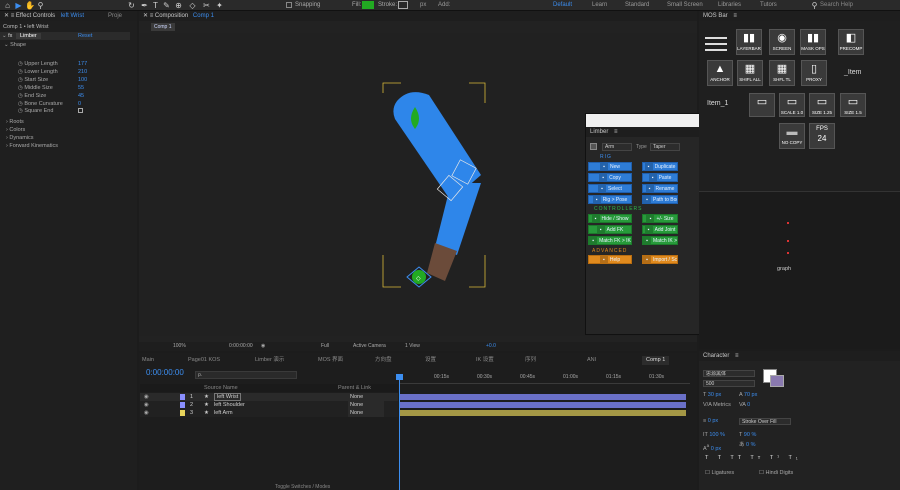 The width and height of the screenshot is (900, 490). What do you see at coordinates (52, 72) in the screenshot?
I see `property-row: ◷ Lower Length 210` at bounding box center [52, 72].